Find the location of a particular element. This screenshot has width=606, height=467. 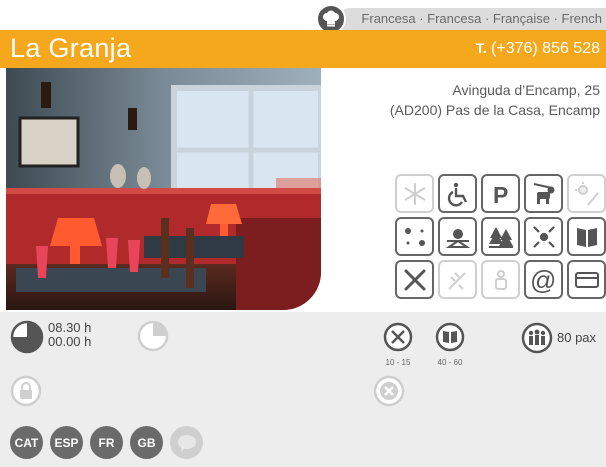

phone-number: T. (+376) 856 528 is located at coordinates (538, 49).